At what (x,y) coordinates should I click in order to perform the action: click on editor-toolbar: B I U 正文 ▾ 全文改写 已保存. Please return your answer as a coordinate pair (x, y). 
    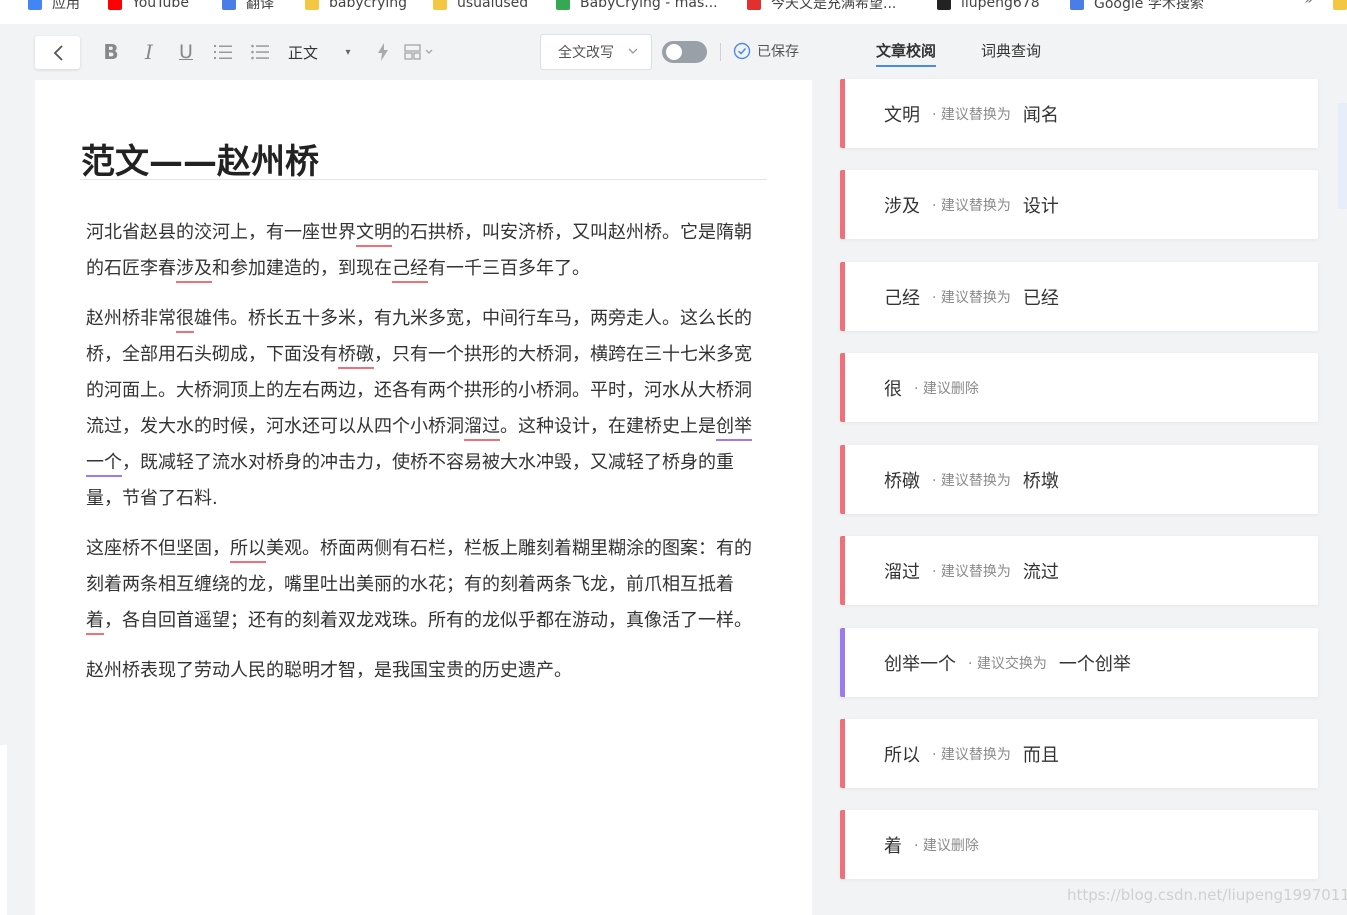
    Looking at the image, I should click on (415, 52).